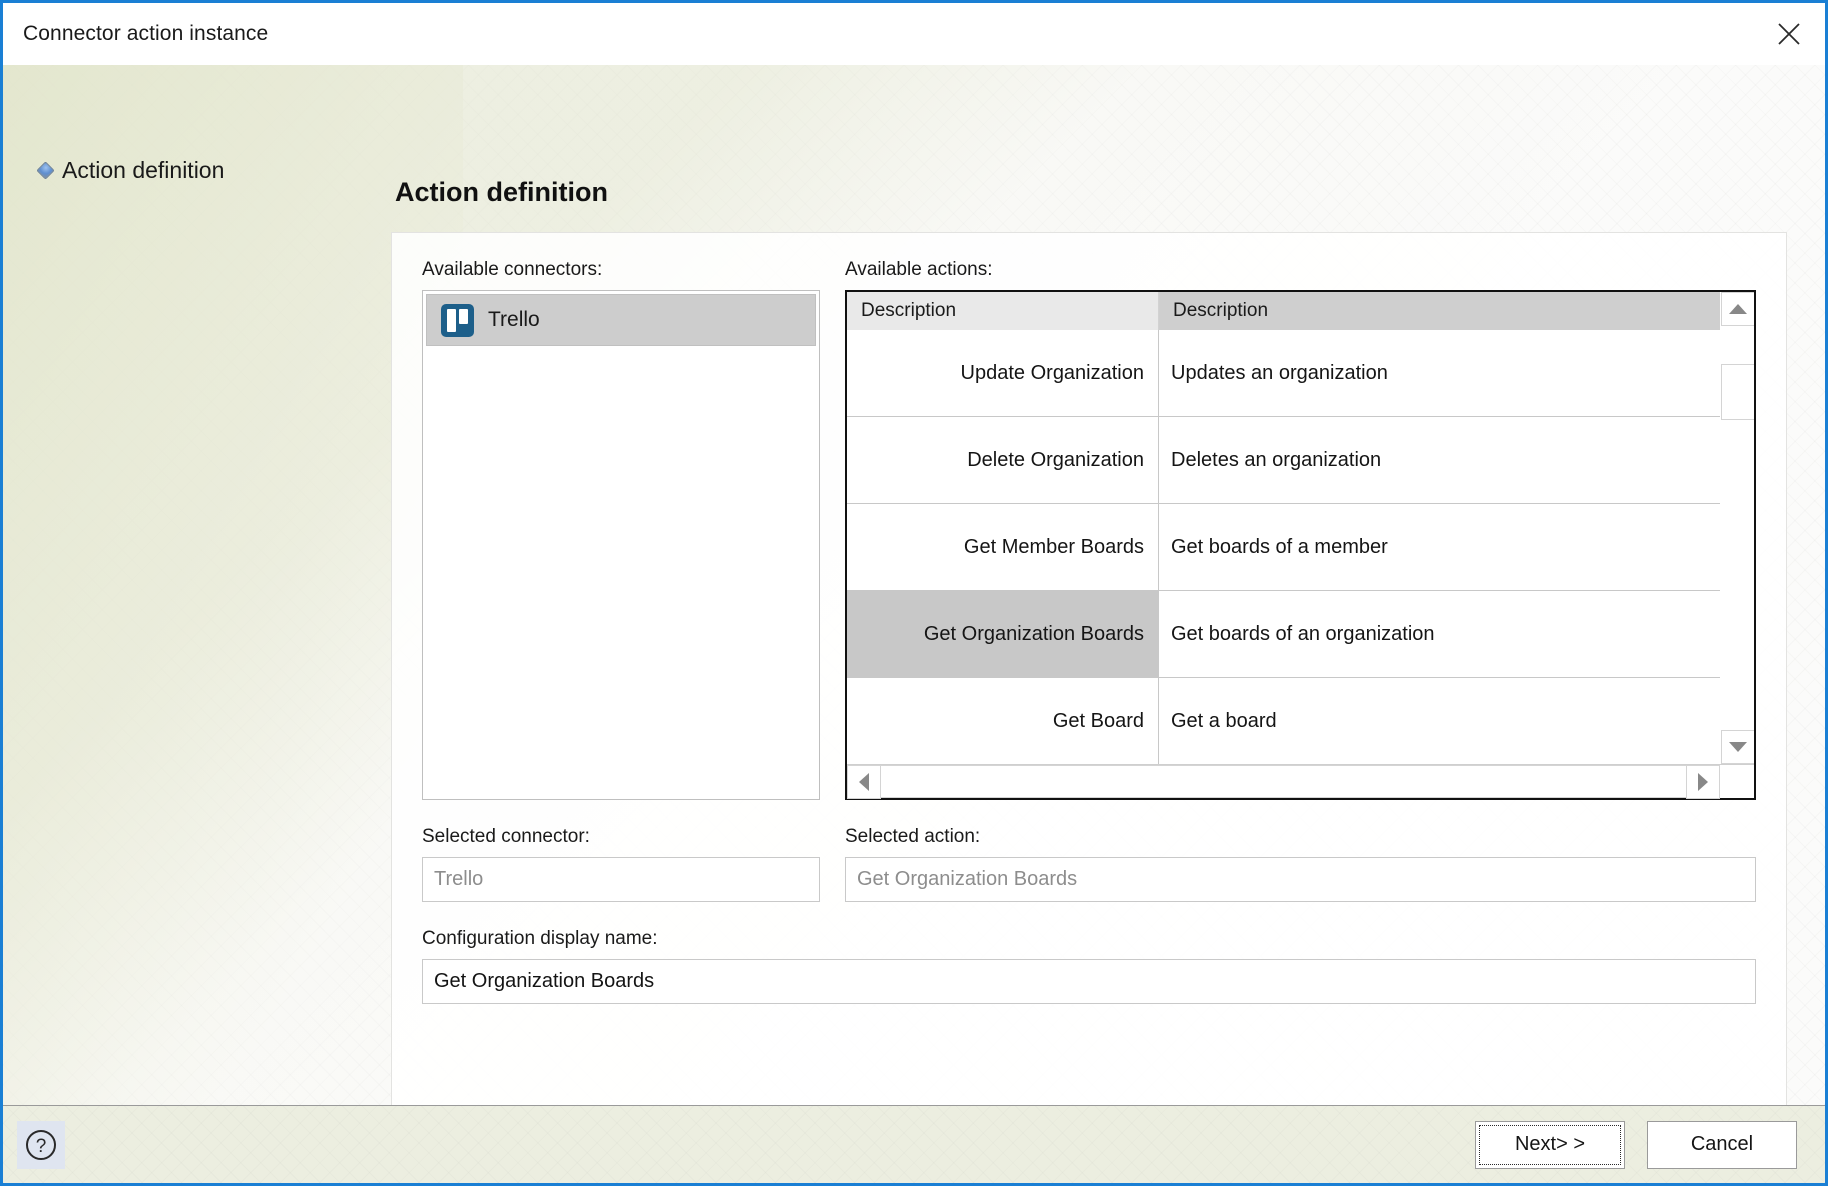 Image resolution: width=1828 pixels, height=1186 pixels. What do you see at coordinates (1439, 311) in the screenshot?
I see `column-header-description: Description` at bounding box center [1439, 311].